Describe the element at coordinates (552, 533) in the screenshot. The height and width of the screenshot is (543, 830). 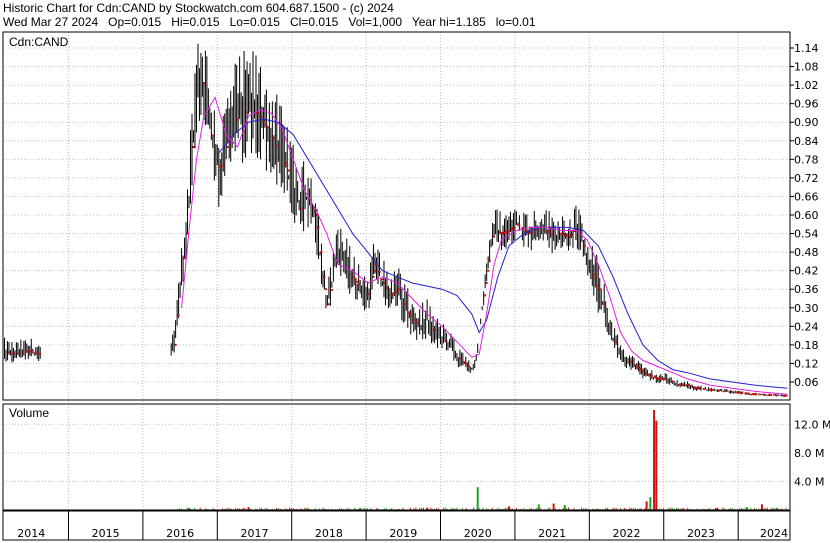
I see `year-label: 2021` at that location.